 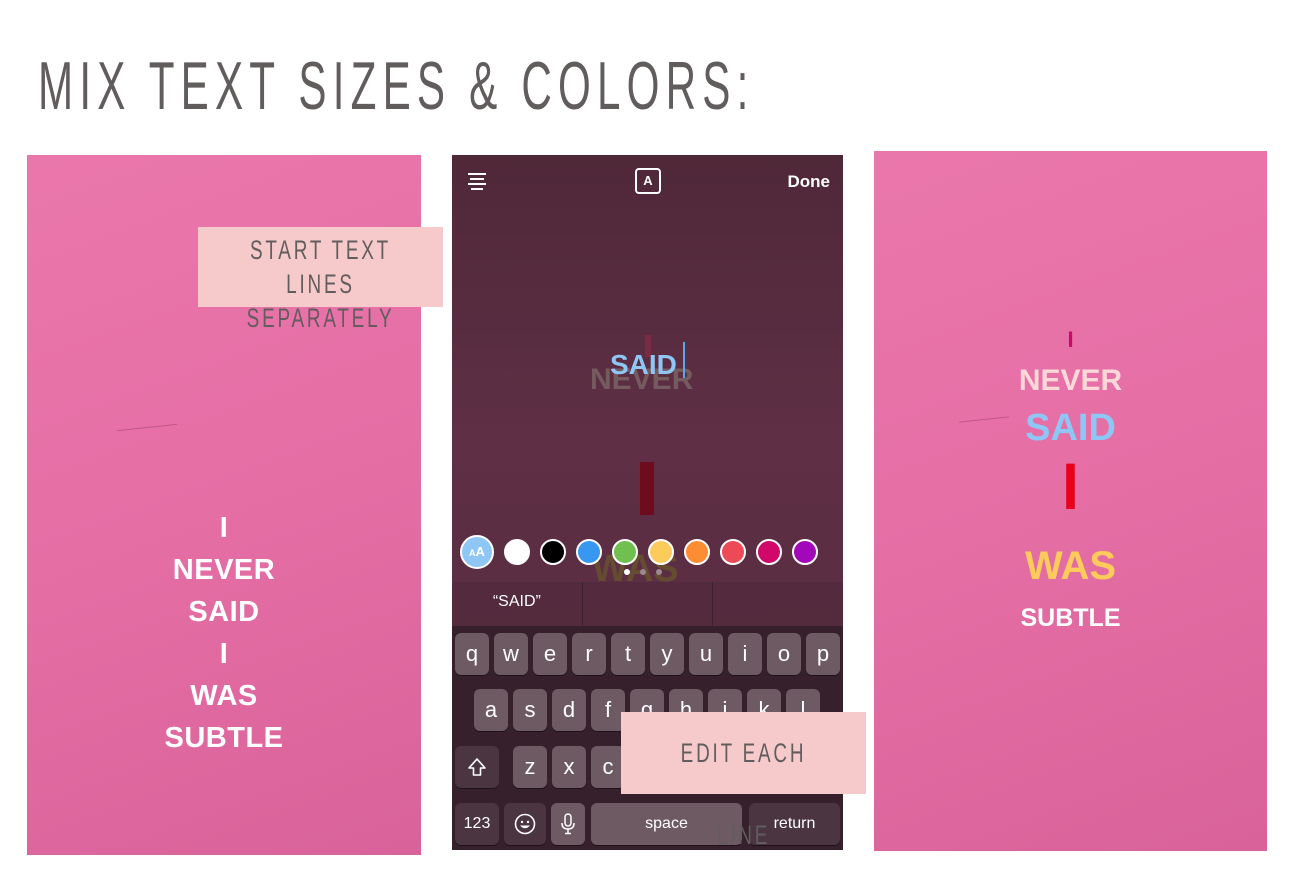 What do you see at coordinates (628, 654) in the screenshot?
I see `key-t: t` at bounding box center [628, 654].